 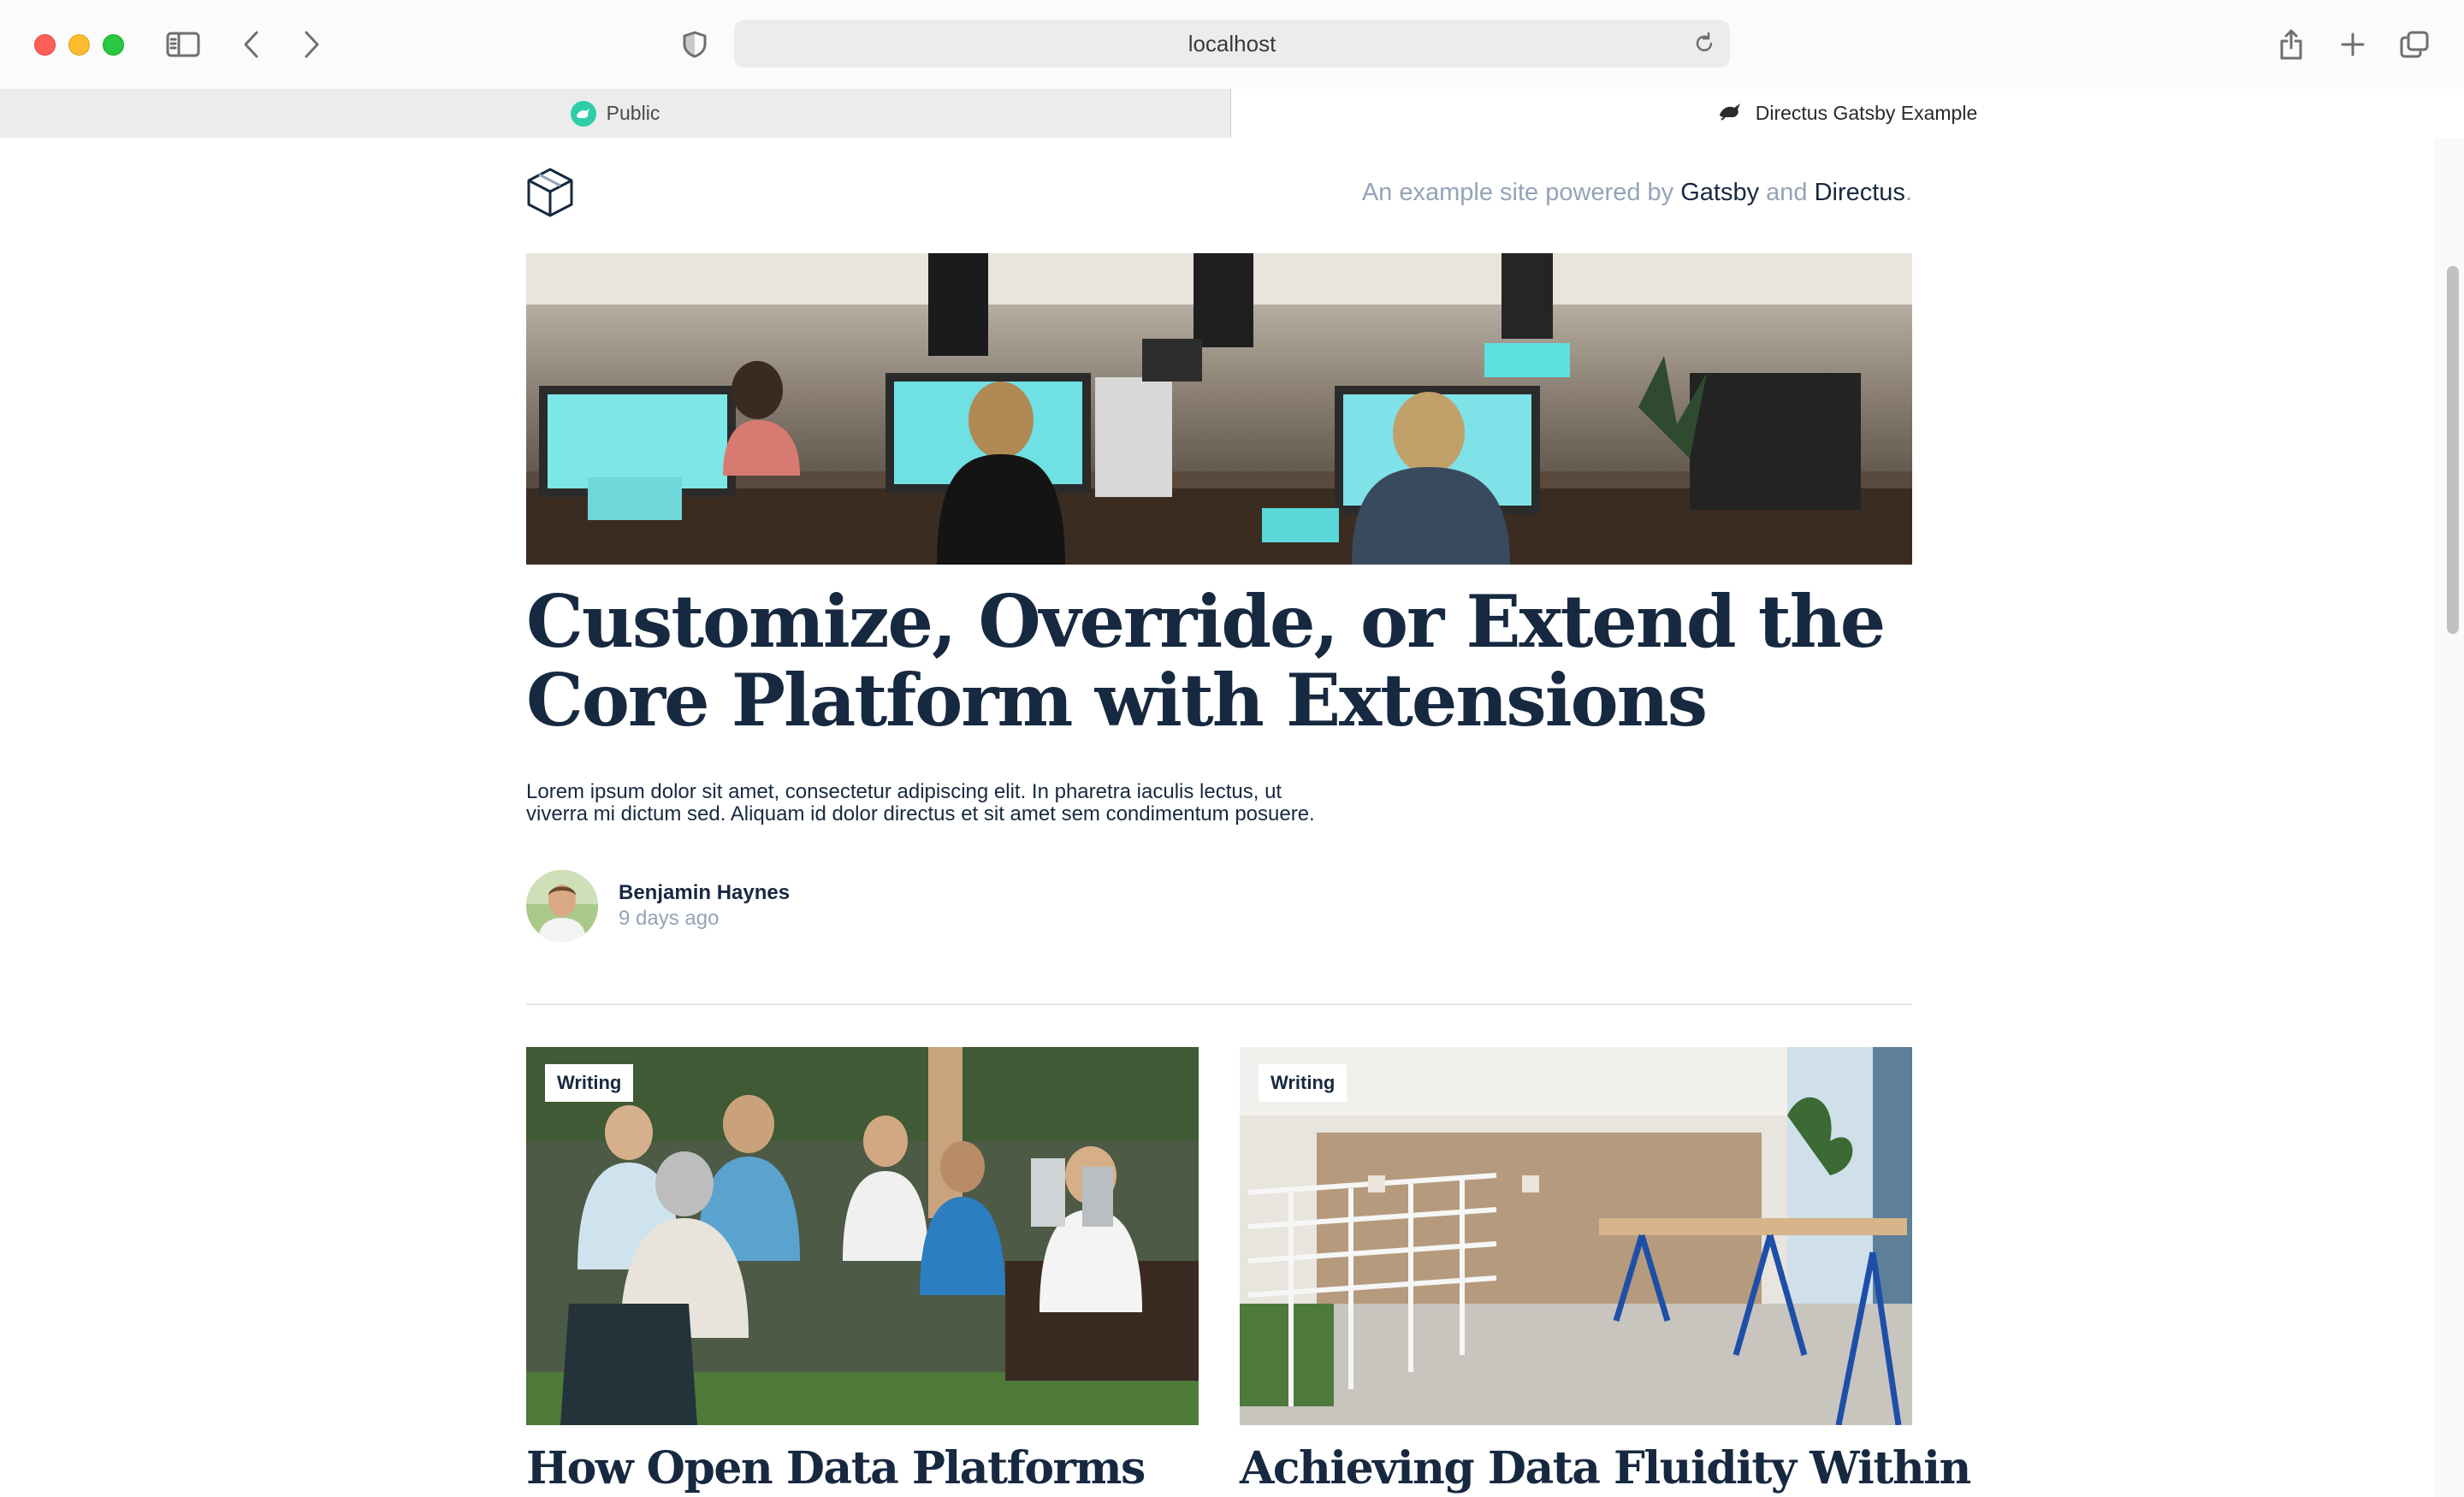 I want to click on forward-arrow-icon, so click(x=311, y=44).